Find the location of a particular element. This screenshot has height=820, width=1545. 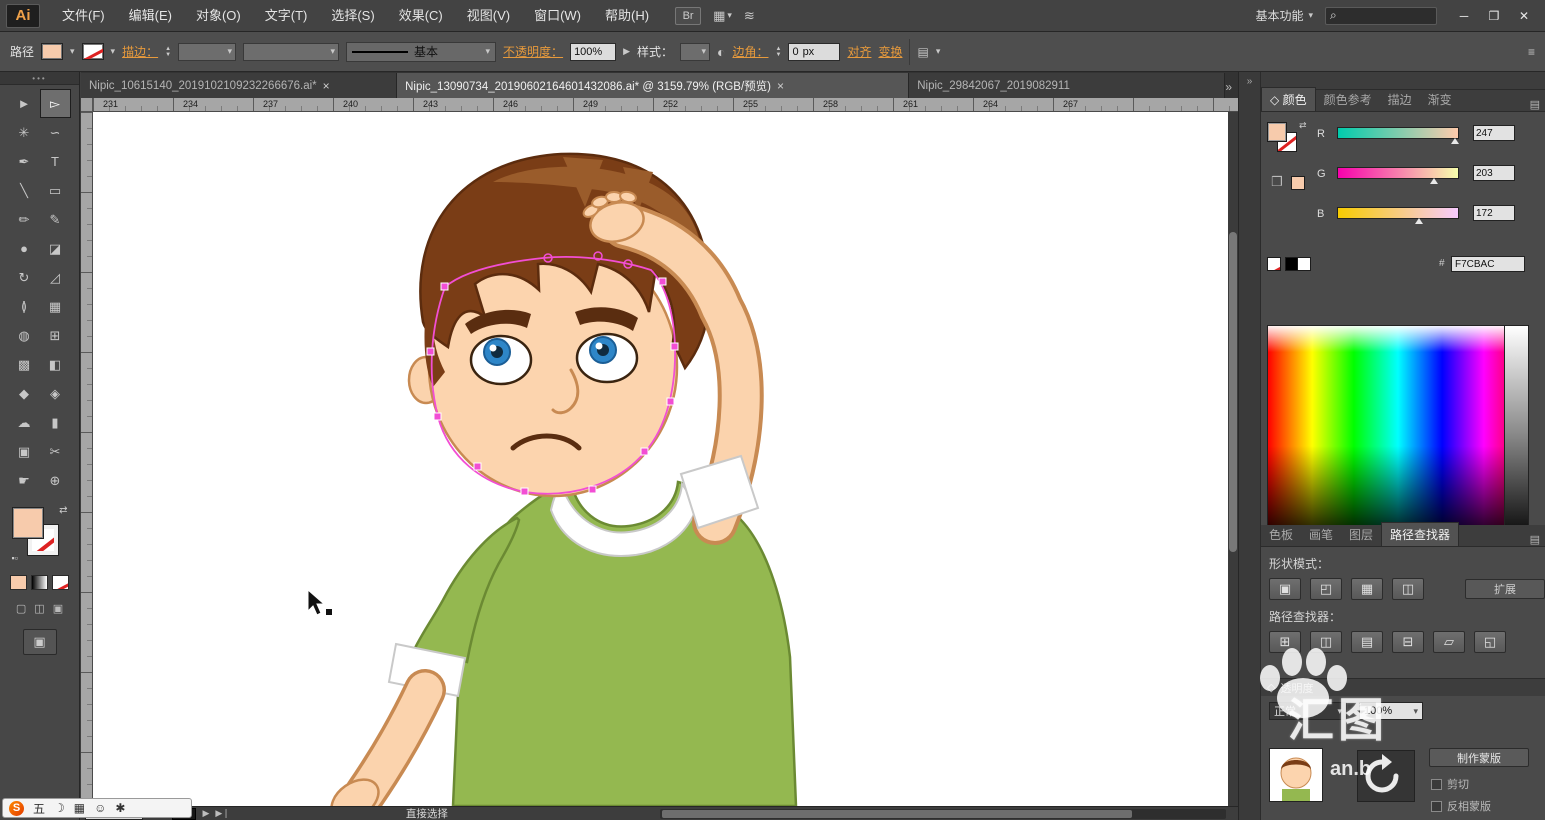

trim-button: ◫ is located at coordinates (1326, 642).